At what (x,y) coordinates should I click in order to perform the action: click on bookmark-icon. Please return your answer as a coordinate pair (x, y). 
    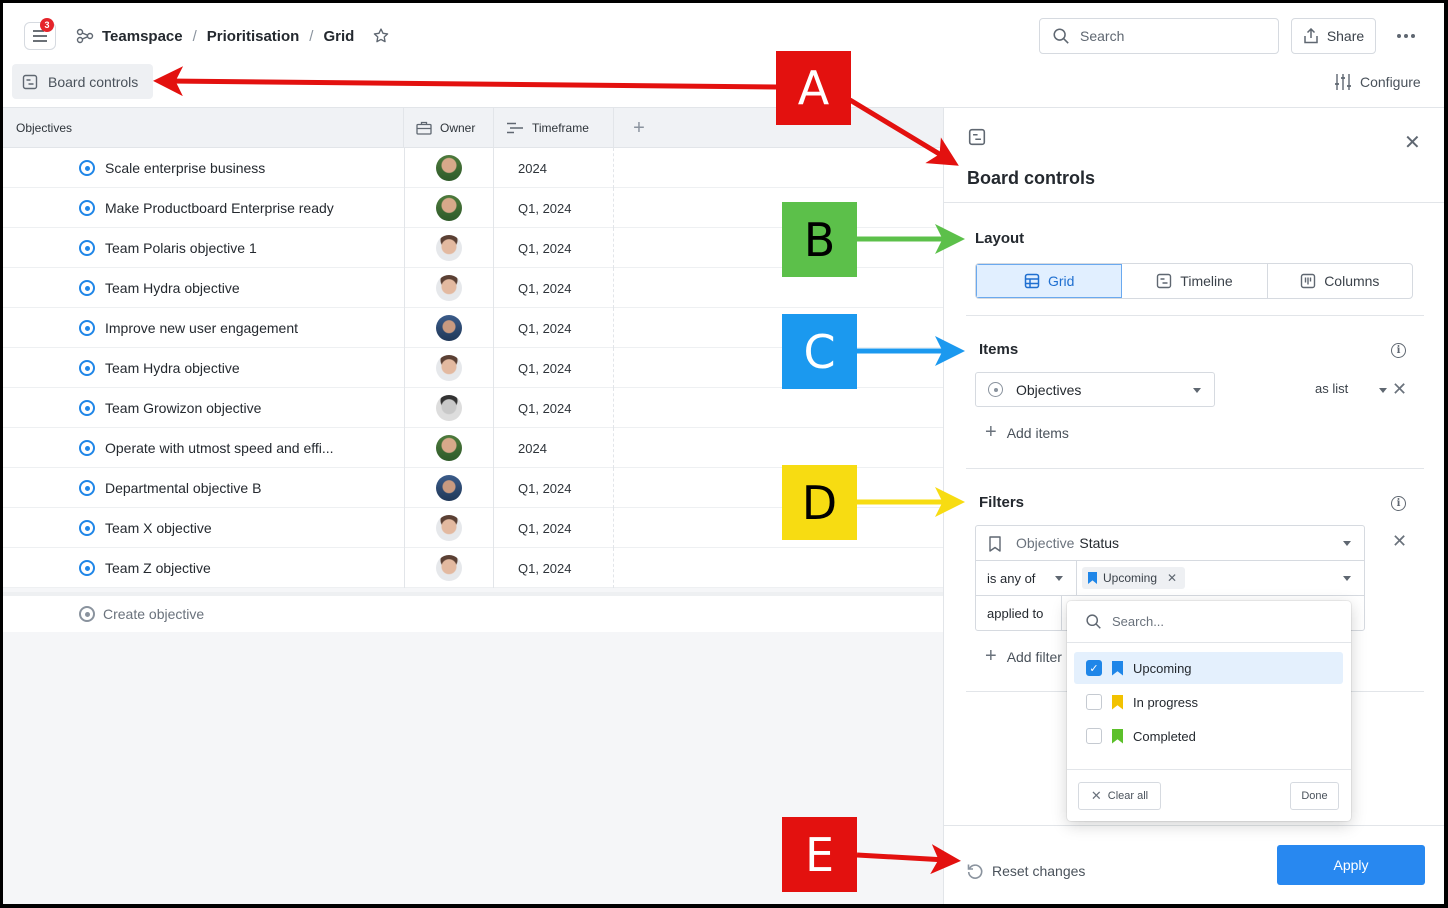
    Looking at the image, I should click on (1117, 736).